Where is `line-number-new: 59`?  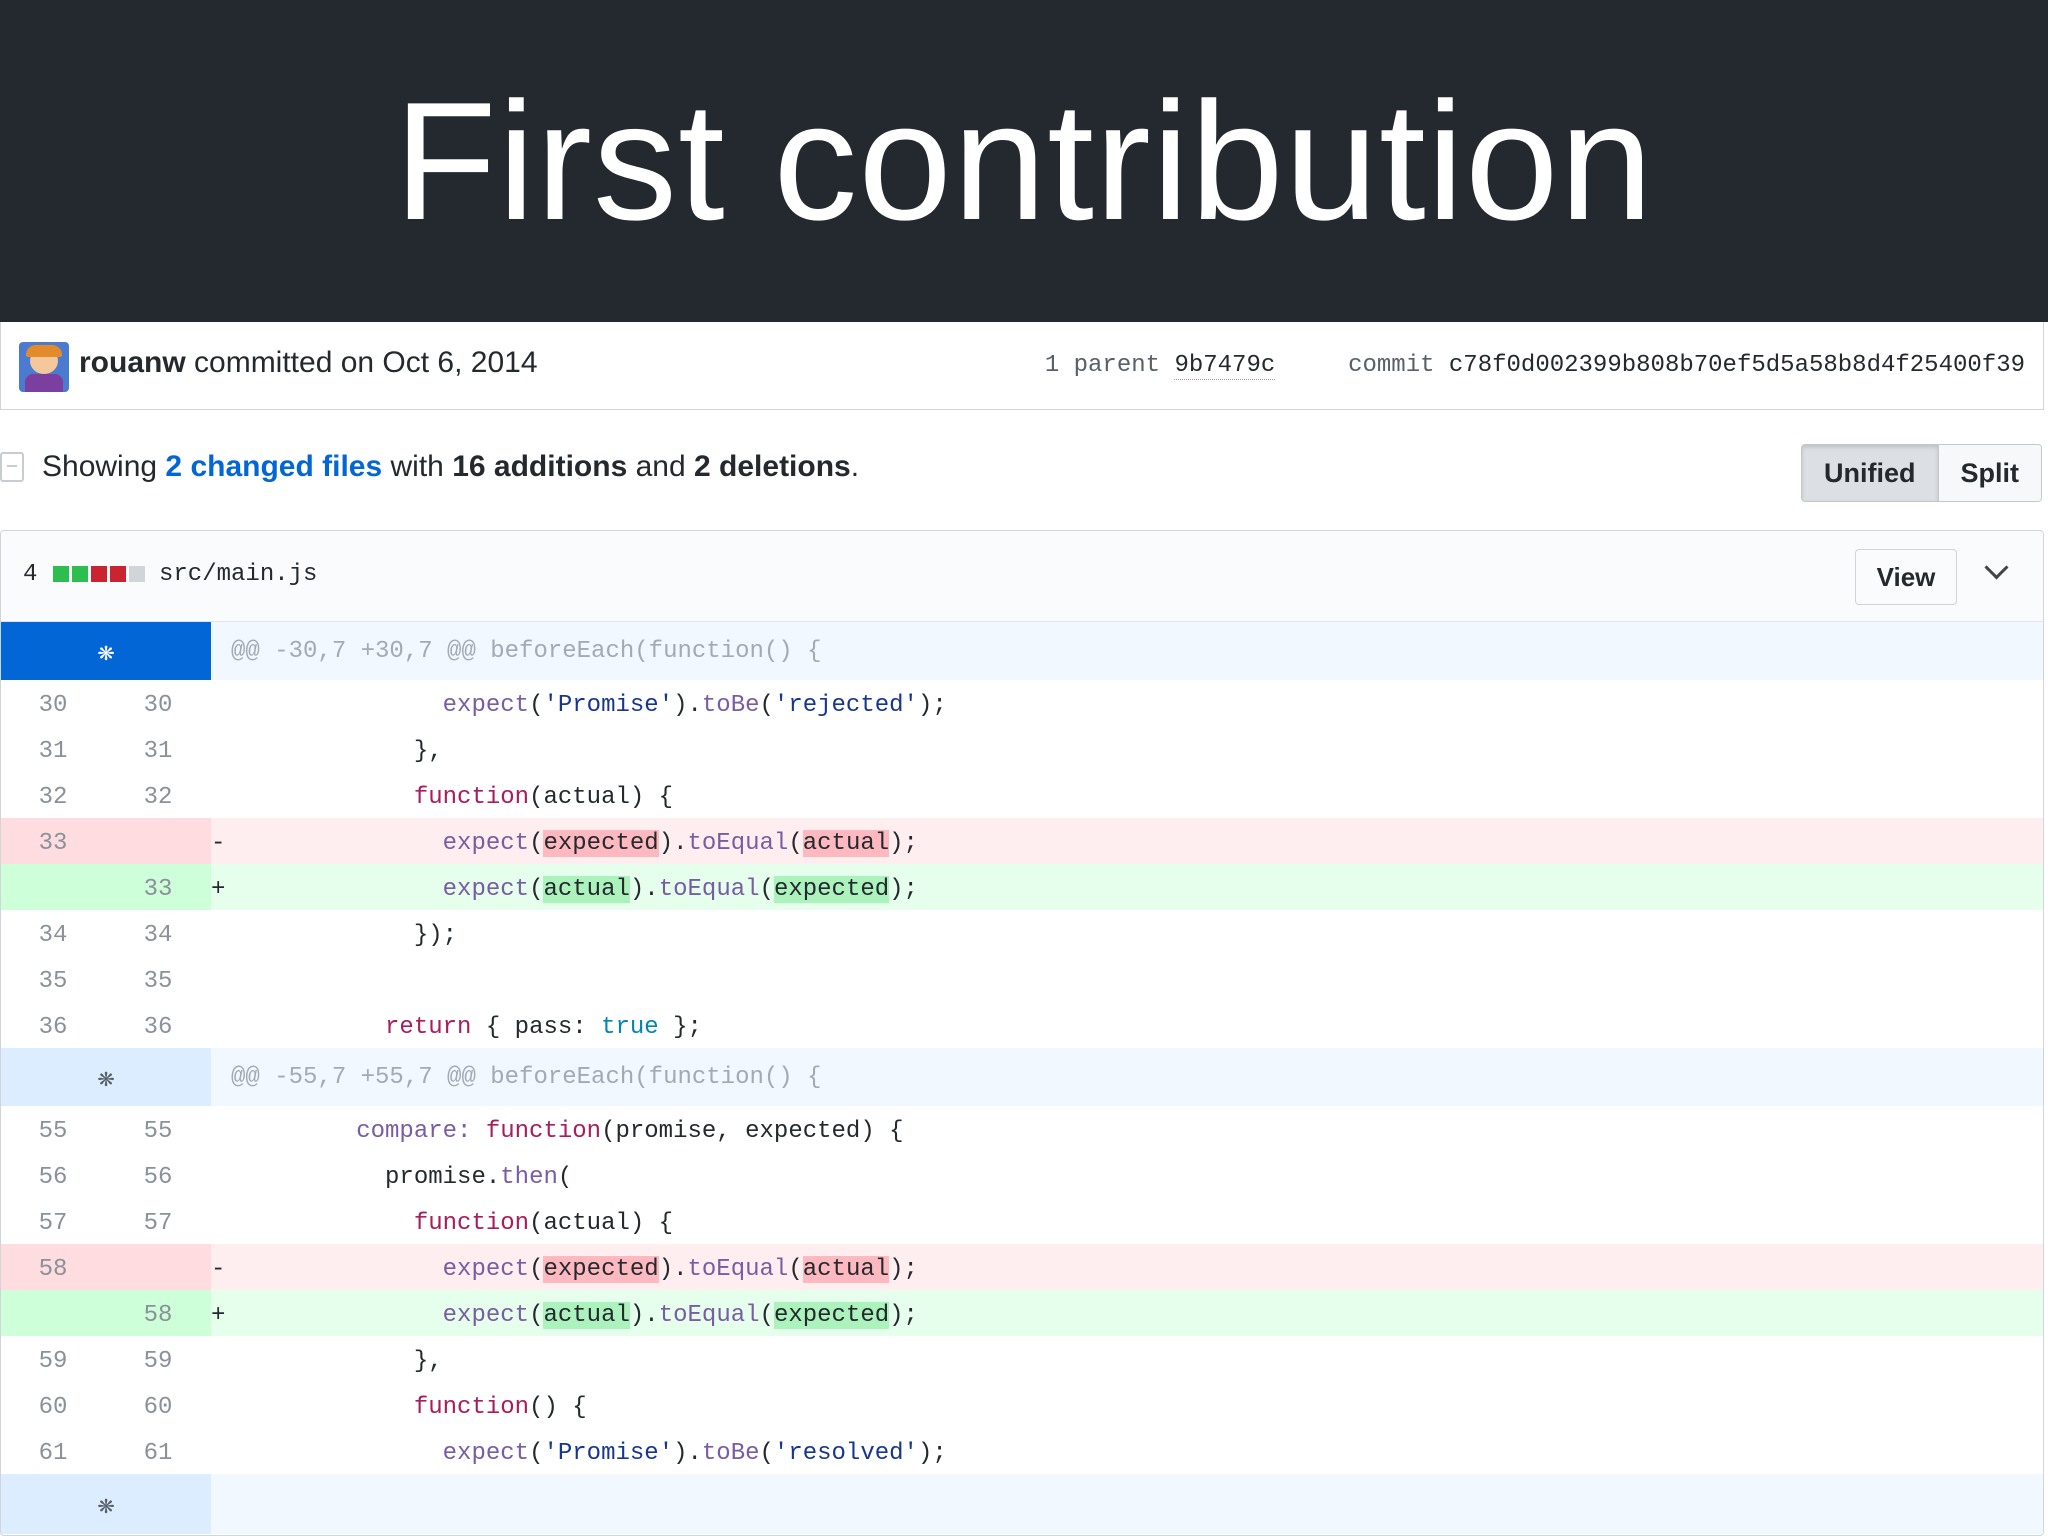 line-number-new: 59 is located at coordinates (158, 1359).